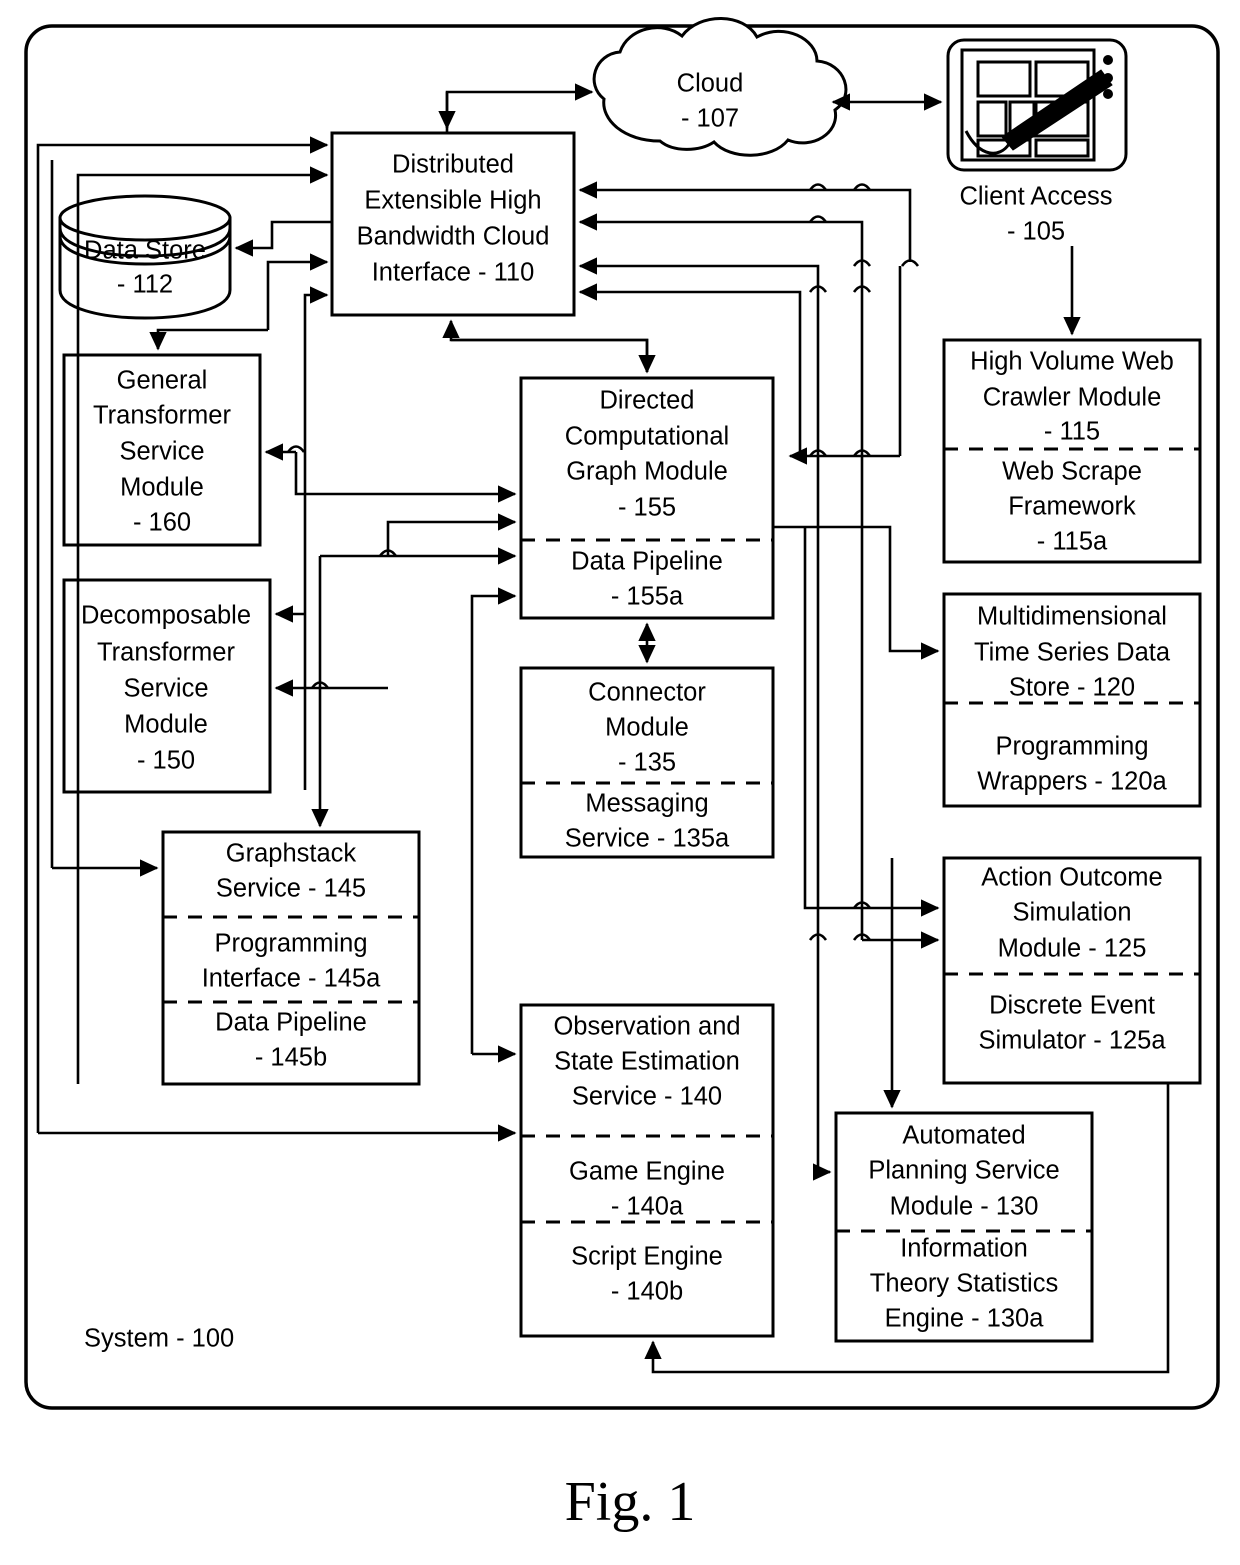 The image size is (1240, 1565). Describe the element at coordinates (291, 1058) in the screenshot. I see `graphstack-sub2-line2: - 145b` at that location.